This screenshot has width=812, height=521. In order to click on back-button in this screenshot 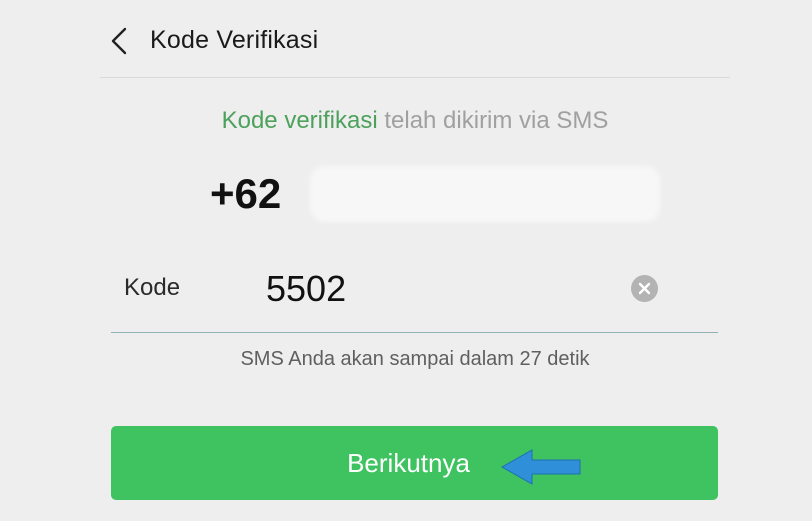, I will do `click(119, 41)`.